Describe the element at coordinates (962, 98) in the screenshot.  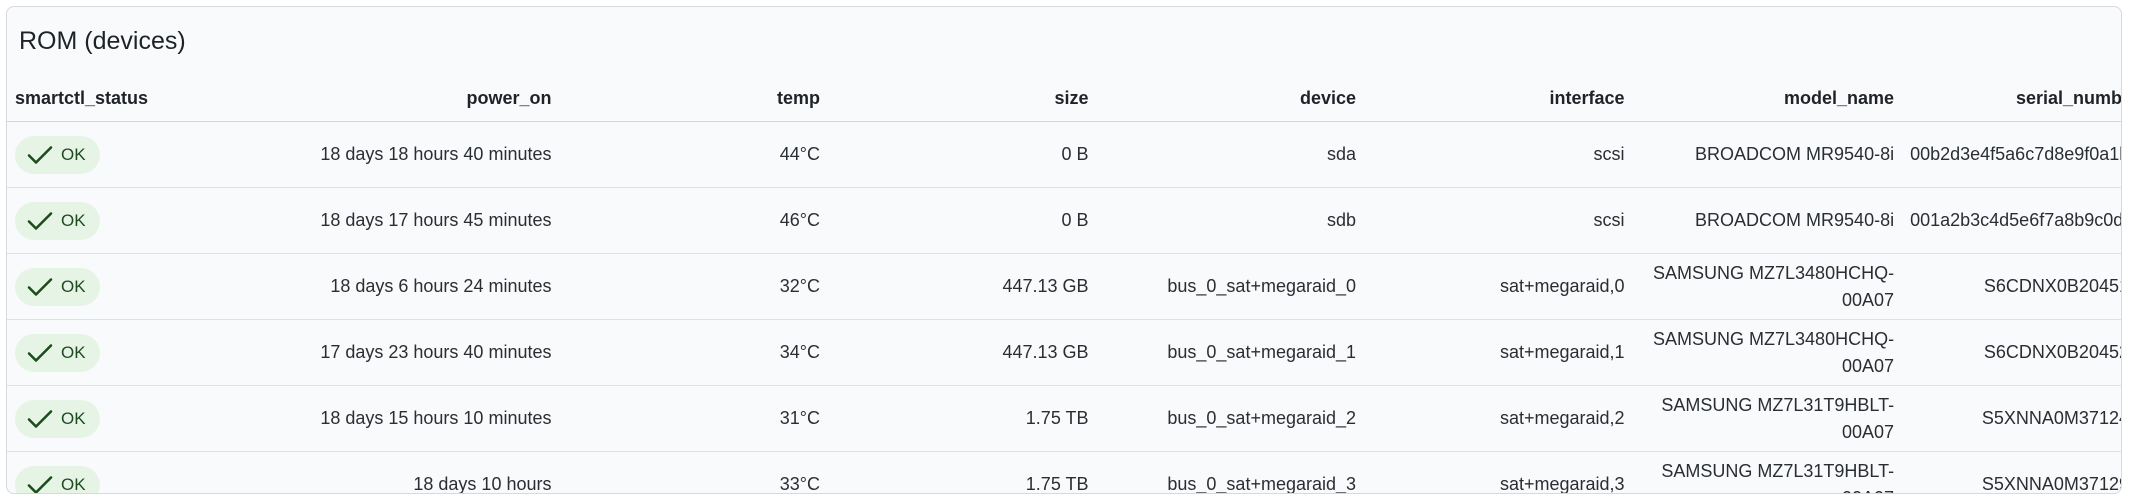
I see `column-header-size: size` at that location.